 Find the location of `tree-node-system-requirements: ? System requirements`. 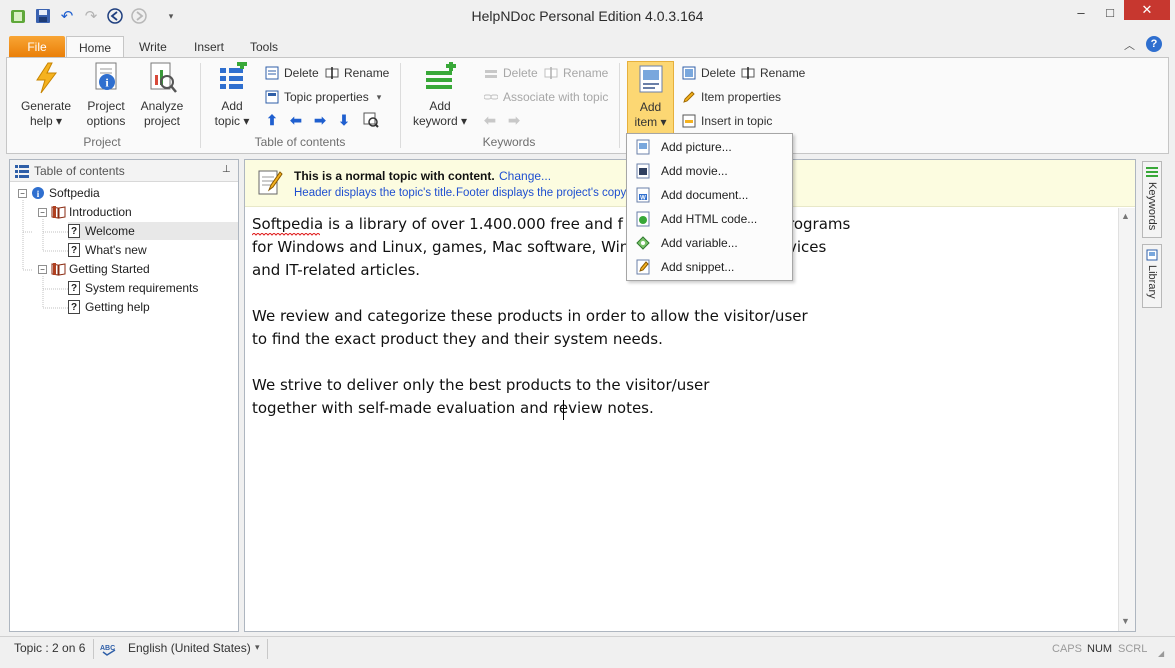

tree-node-system-requirements: ? System requirements is located at coordinates (133, 288).